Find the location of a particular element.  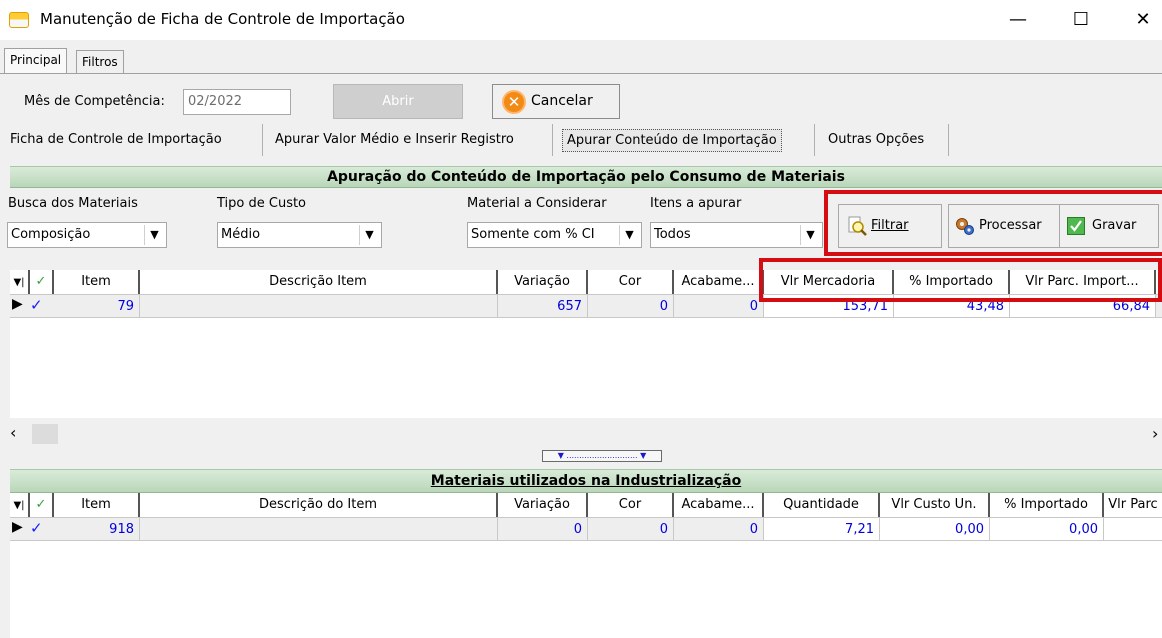

scroll-left-arrow-icon: ‹ is located at coordinates (19, 433).